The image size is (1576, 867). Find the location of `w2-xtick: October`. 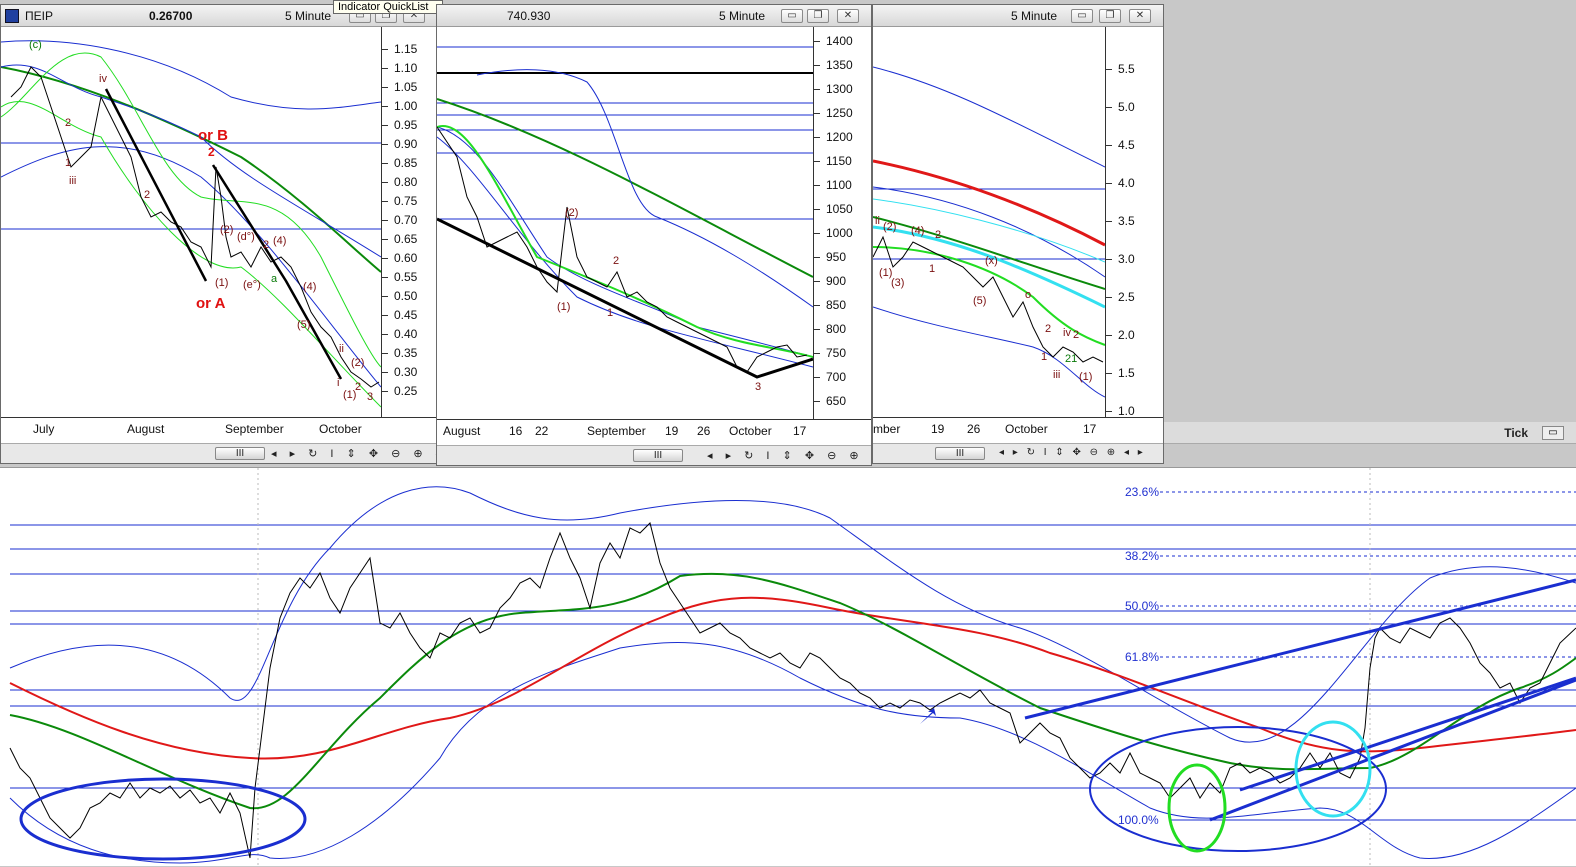

w2-xtick: October is located at coordinates (750, 431).